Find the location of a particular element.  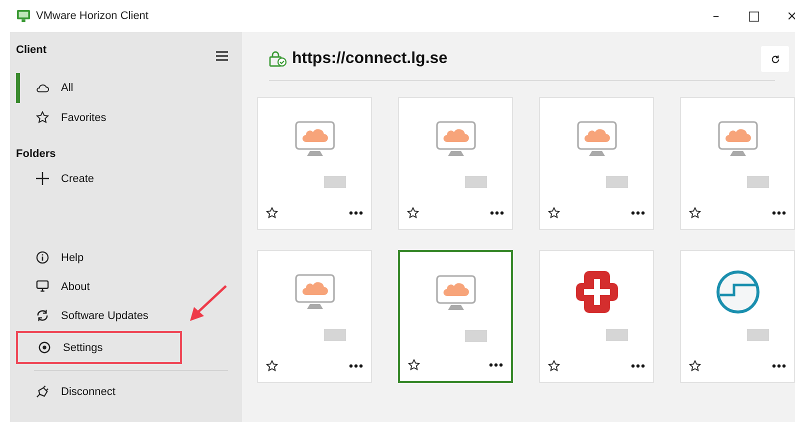

maximize-button: □ is located at coordinates (754, 16).